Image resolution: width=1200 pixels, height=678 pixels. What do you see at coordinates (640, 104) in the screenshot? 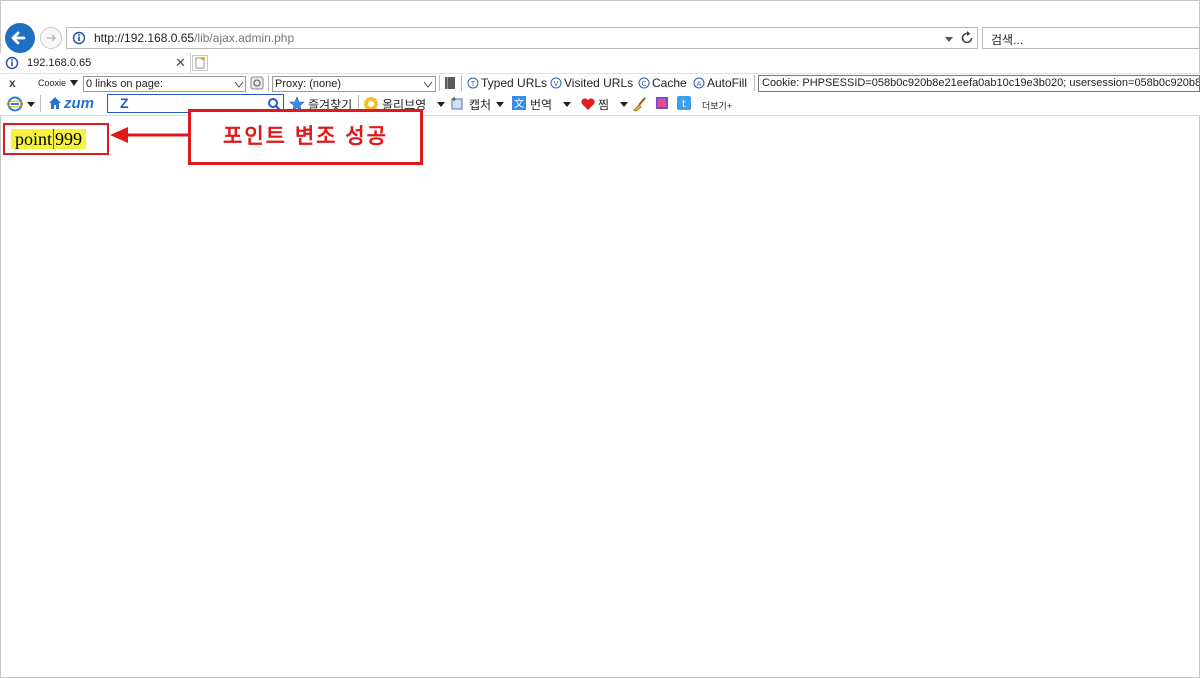
I see `broom-icon` at bounding box center [640, 104].